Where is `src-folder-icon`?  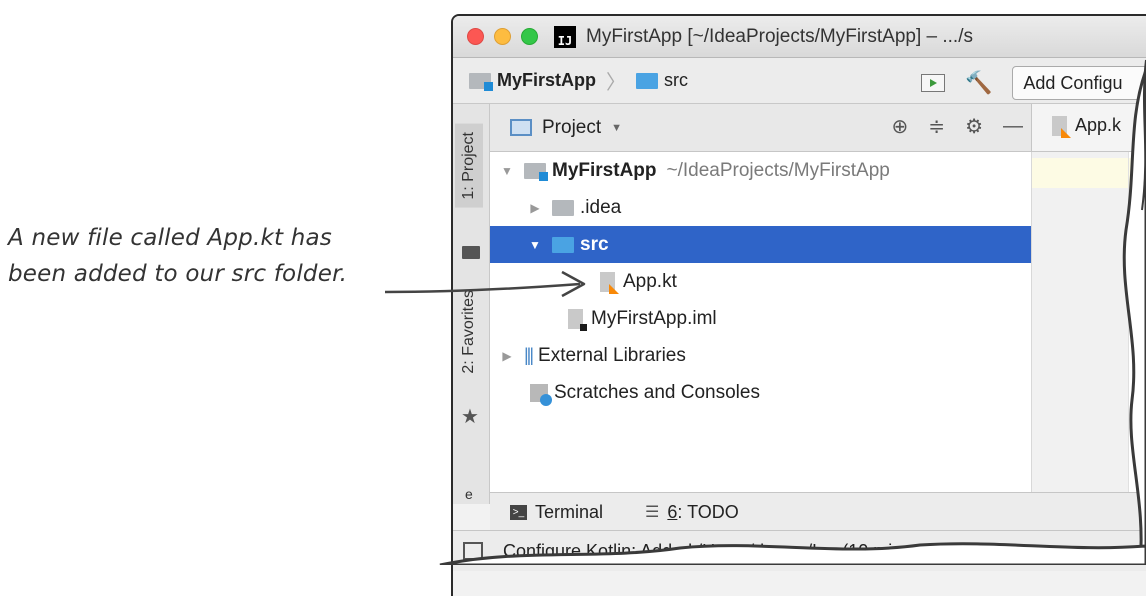 src-folder-icon is located at coordinates (647, 80).